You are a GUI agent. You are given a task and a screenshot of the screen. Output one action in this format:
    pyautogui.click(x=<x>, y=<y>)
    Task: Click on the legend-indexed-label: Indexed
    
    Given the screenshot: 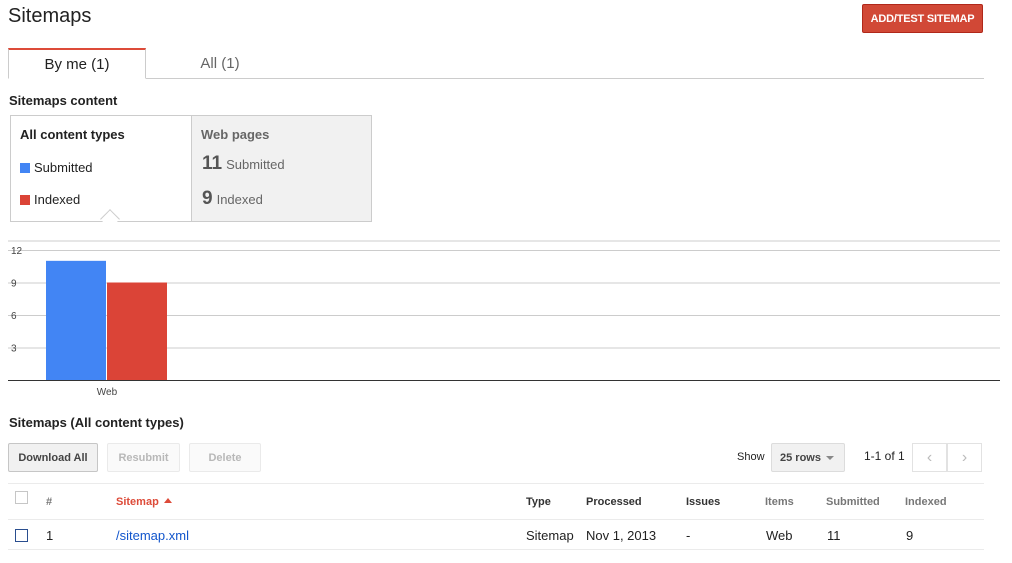 What is the action you would take?
    pyautogui.click(x=57, y=199)
    